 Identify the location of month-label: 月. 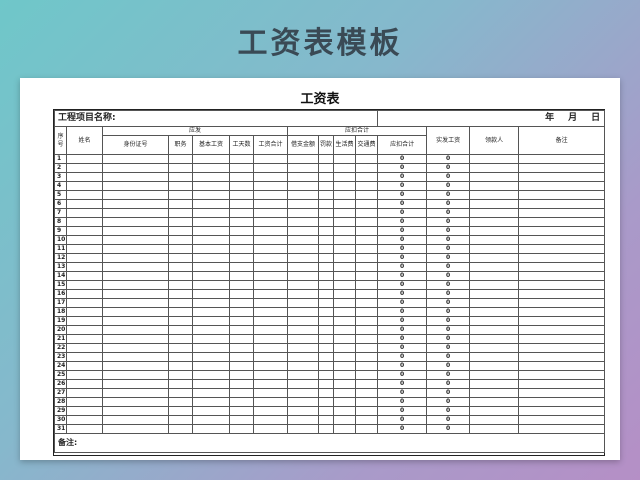
(573, 118).